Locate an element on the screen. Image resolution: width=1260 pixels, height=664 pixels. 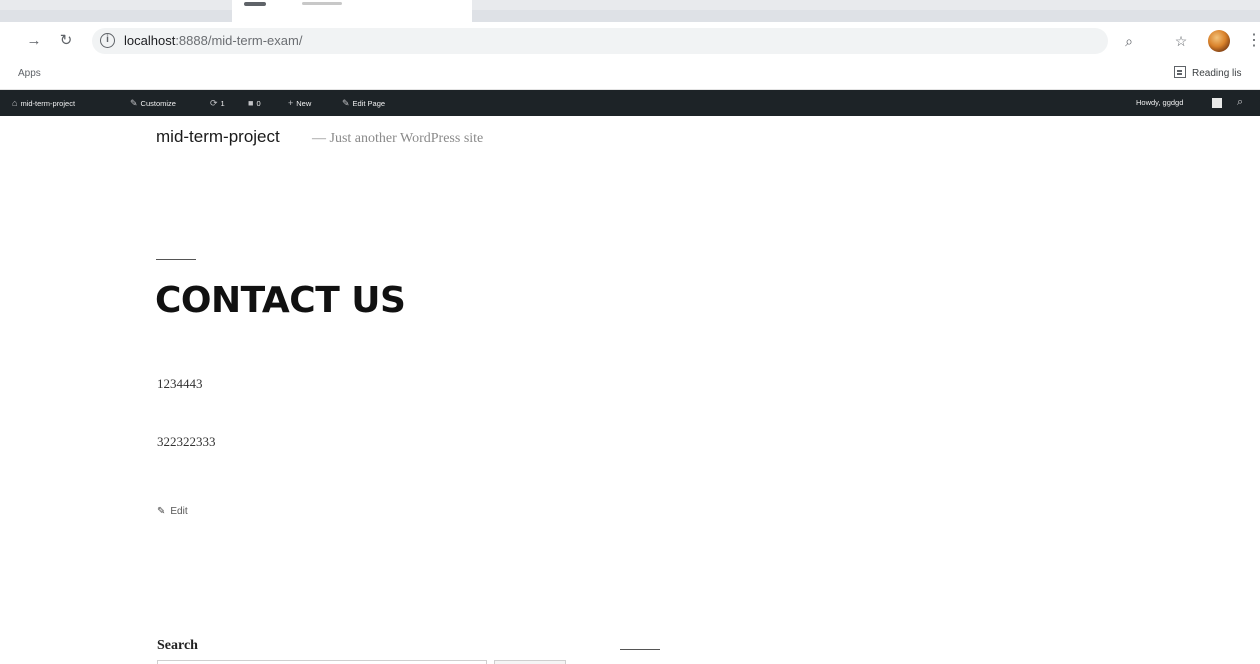
site-tagline: — Just another WordPress site is located at coordinates (398, 138).